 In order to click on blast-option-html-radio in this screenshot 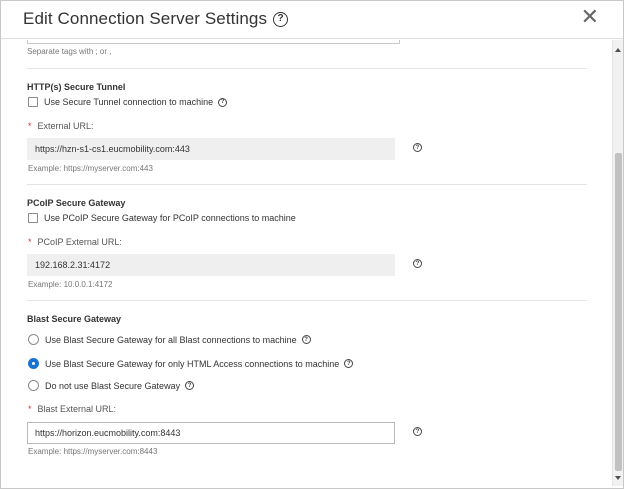, I will do `click(33, 363)`.